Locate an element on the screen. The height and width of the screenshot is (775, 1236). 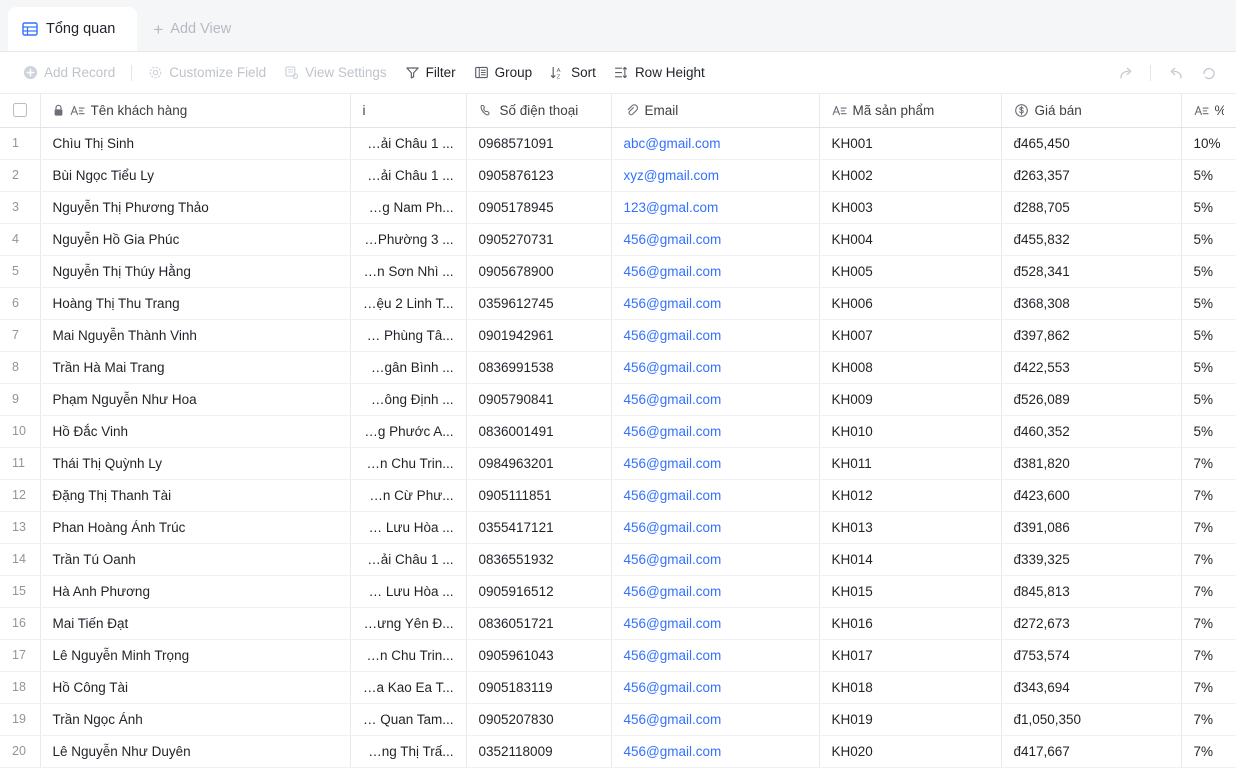
customer-name-cell: Hồ Đắc Vinh is located at coordinates (195, 431).